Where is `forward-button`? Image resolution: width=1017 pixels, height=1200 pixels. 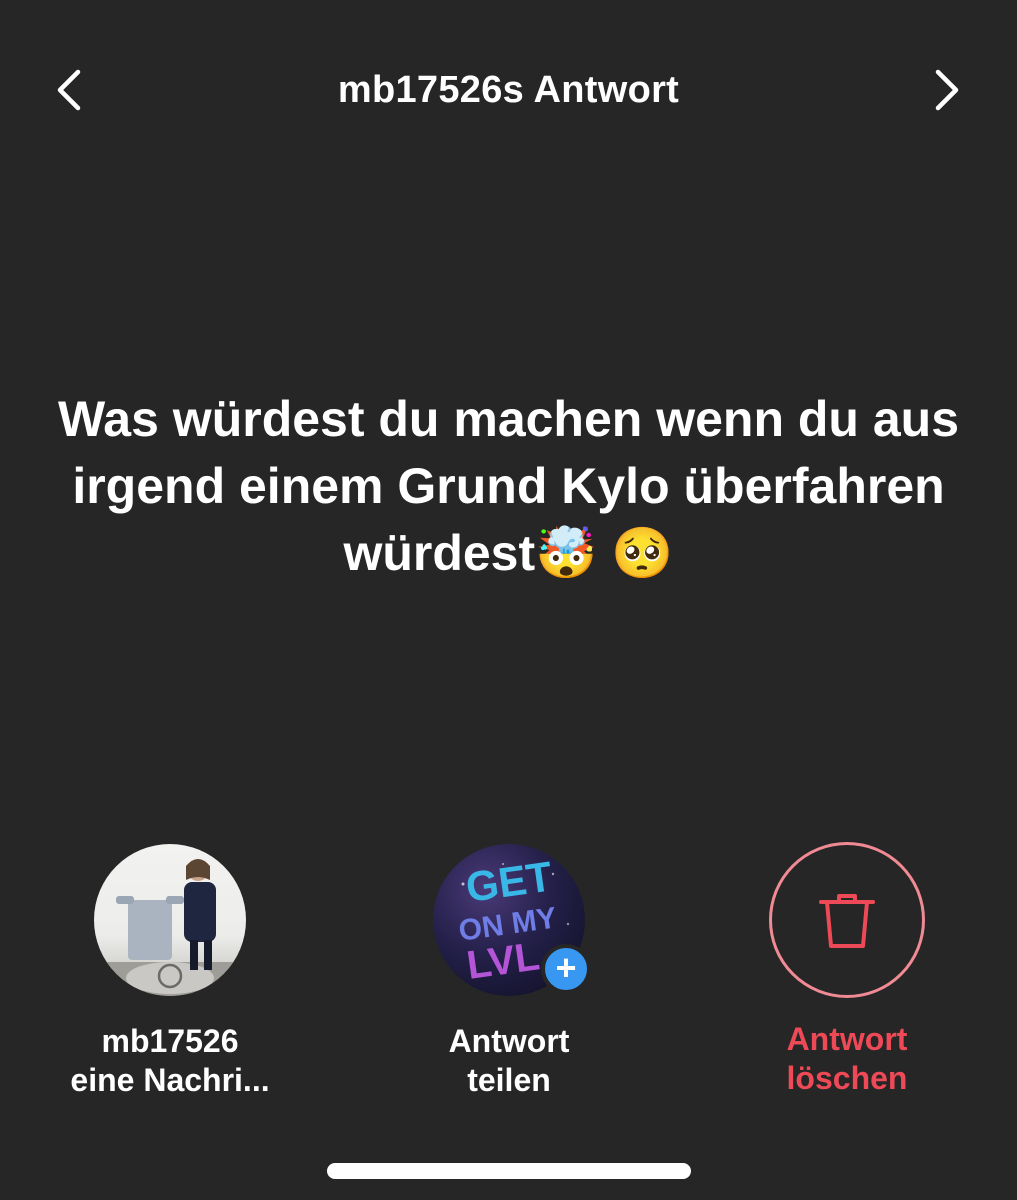
forward-button is located at coordinates (948, 90).